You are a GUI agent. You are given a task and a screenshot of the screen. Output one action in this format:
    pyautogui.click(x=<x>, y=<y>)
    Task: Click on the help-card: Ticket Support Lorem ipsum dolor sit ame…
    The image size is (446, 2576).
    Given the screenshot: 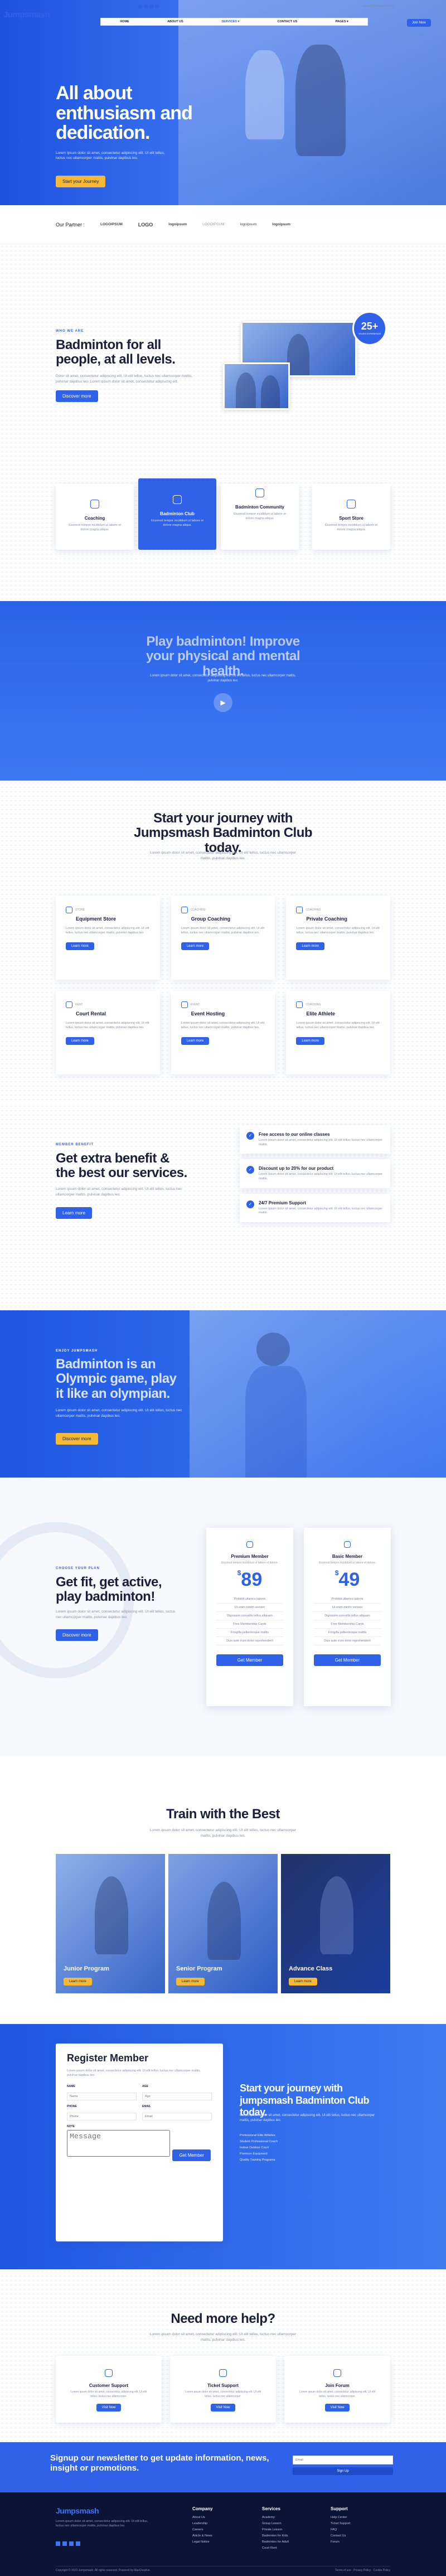 What is the action you would take?
    pyautogui.click(x=223, y=2389)
    